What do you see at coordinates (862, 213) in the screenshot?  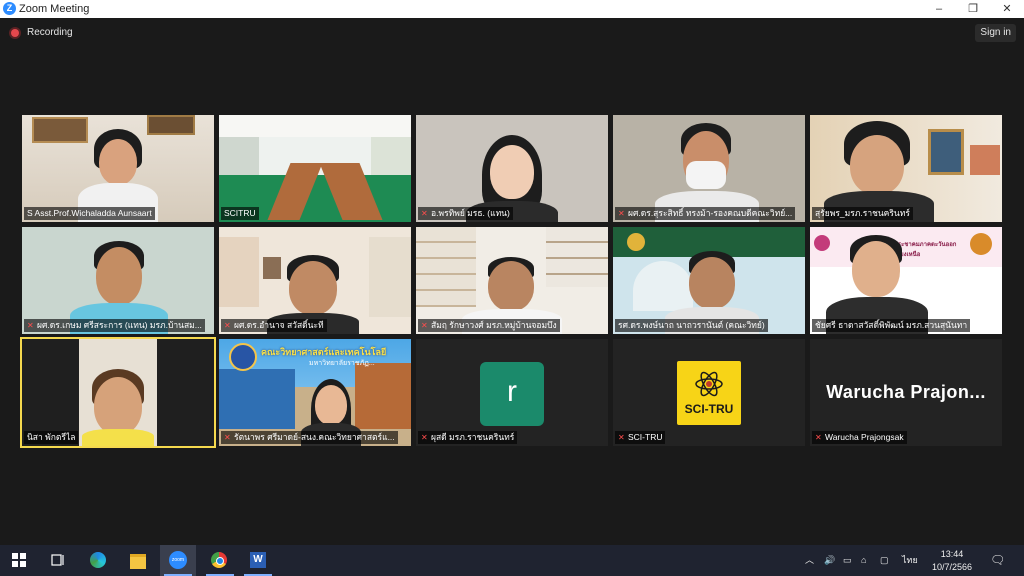 I see `participant-name: สุรัยพร_มรภ.ราชนครินทร์` at bounding box center [862, 213].